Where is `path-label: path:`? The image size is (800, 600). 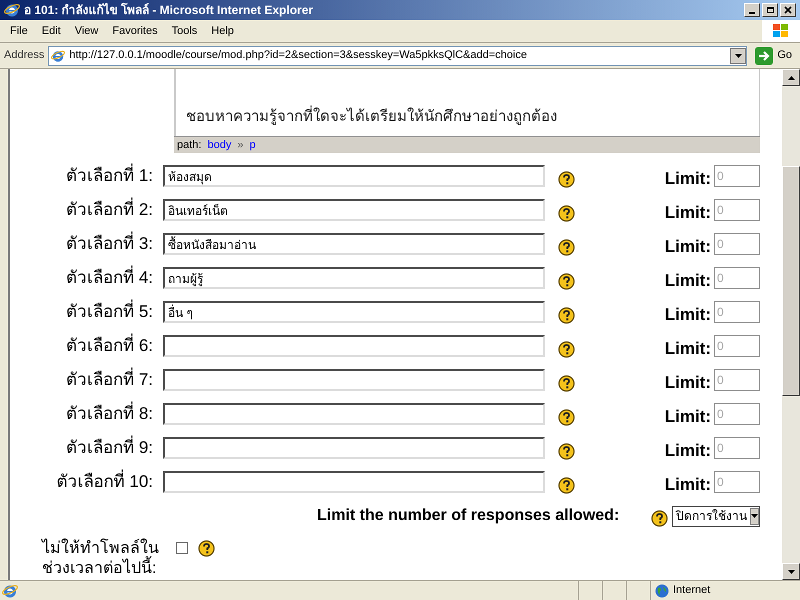 path-label: path: is located at coordinates (189, 145).